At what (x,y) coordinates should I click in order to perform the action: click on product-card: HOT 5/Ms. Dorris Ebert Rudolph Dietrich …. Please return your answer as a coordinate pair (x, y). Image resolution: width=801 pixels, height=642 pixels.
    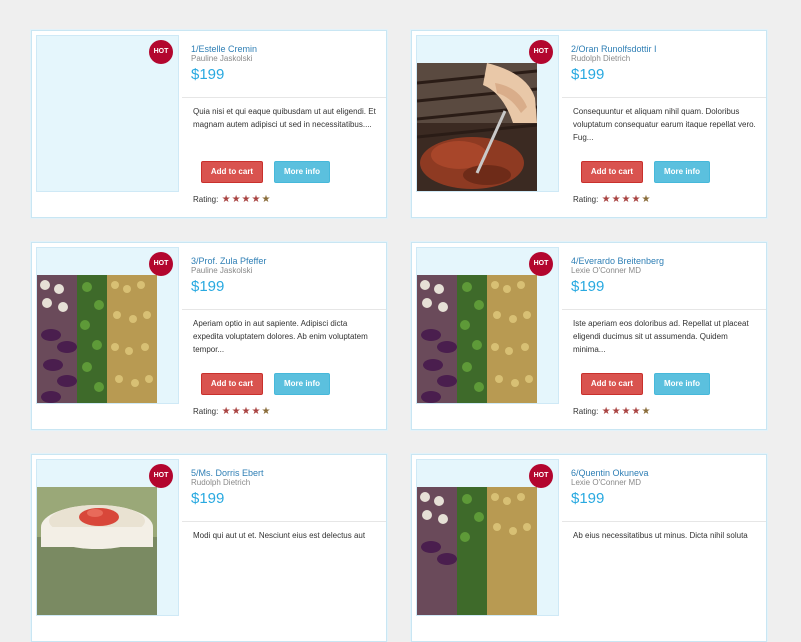
    Looking at the image, I should click on (209, 548).